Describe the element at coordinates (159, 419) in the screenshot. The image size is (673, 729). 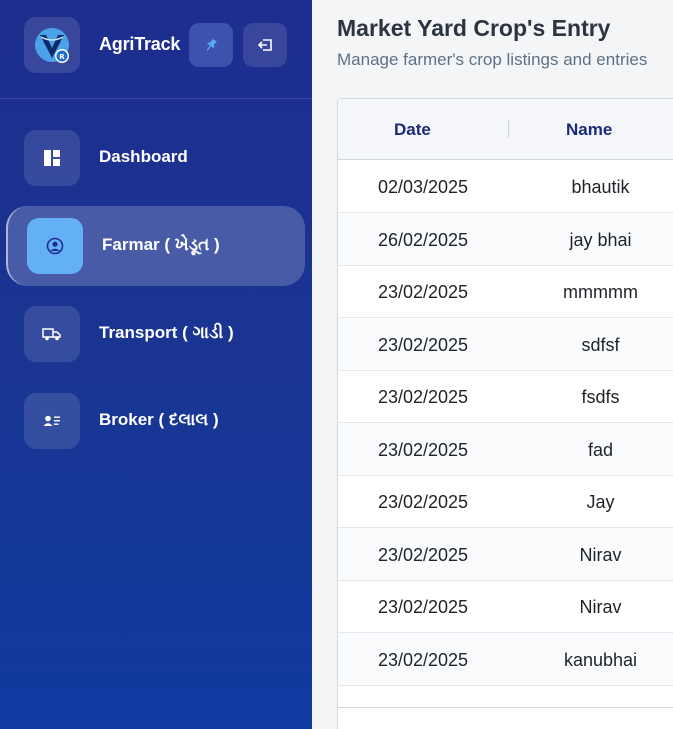
I see `sidebar-item-label: Broker ( દલાલ )` at that location.